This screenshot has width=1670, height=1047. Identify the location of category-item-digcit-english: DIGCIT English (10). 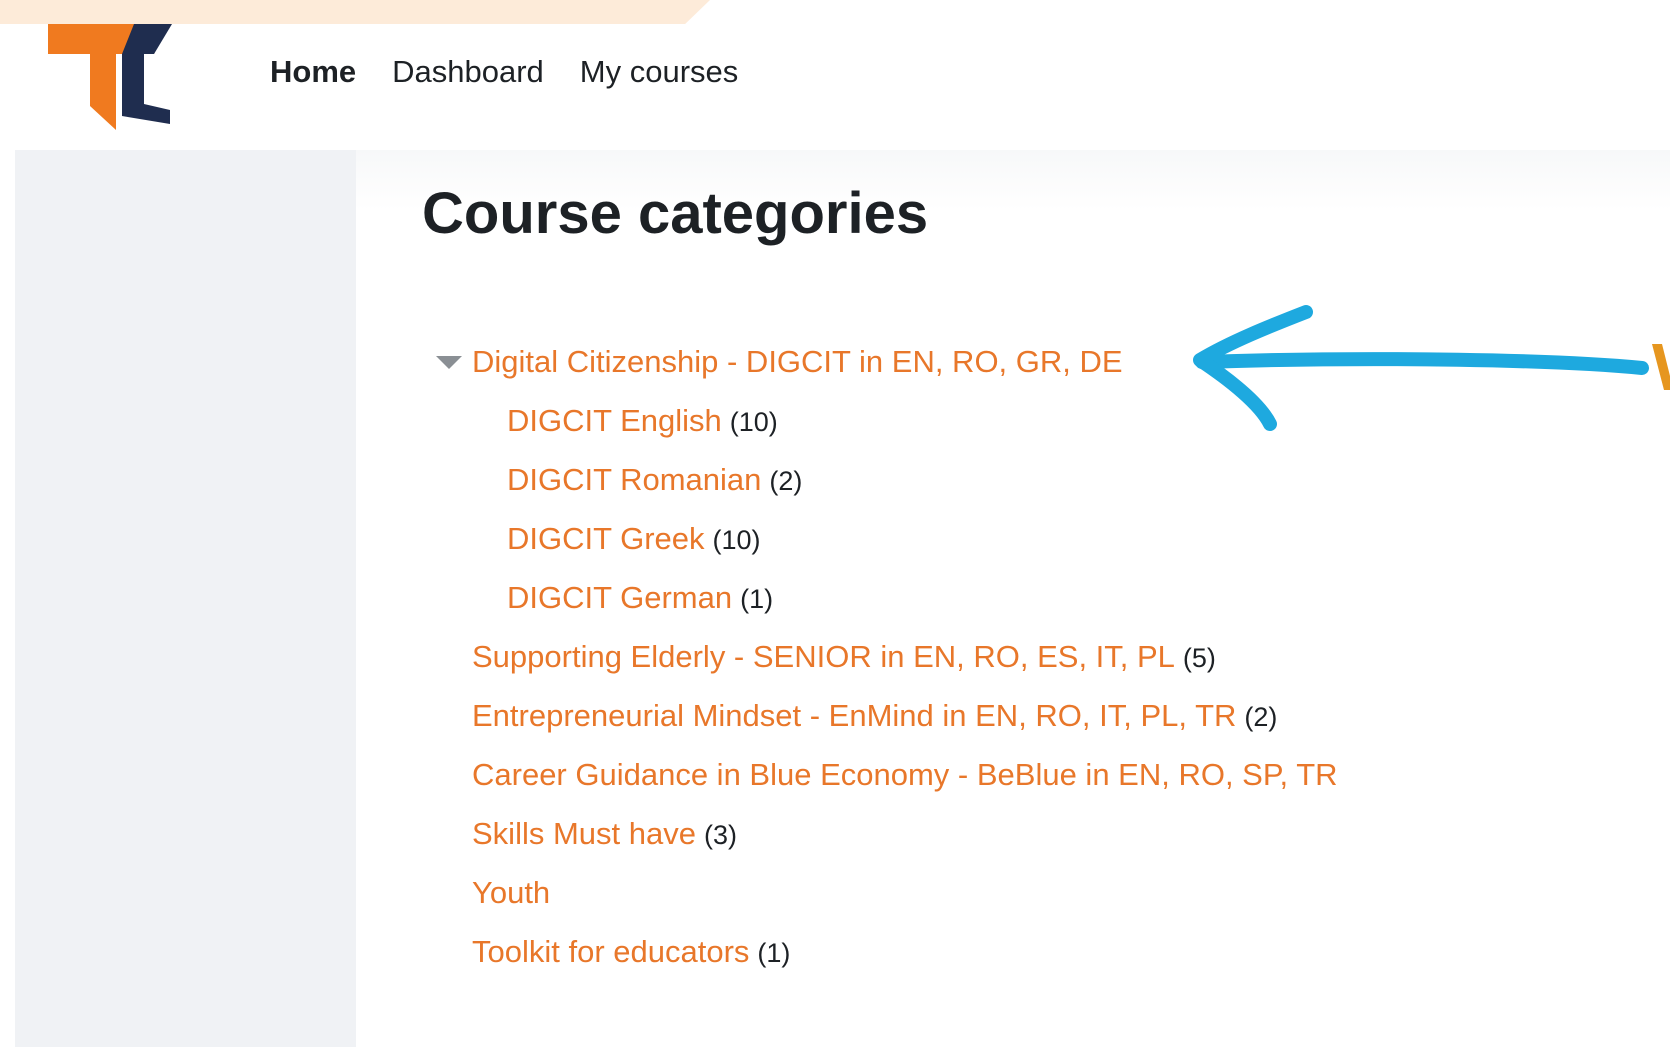
(642, 421).